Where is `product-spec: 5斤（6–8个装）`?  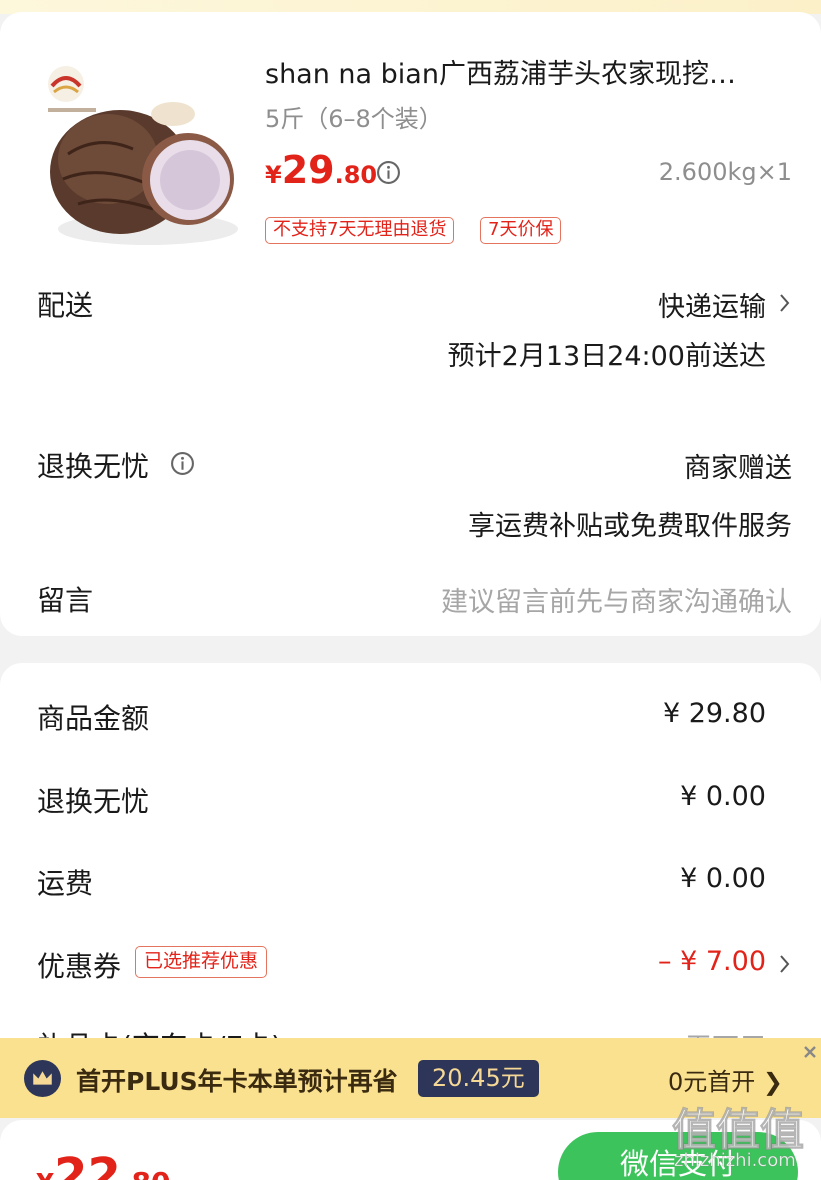
product-spec: 5斤（6–8个装） is located at coordinates (354, 119).